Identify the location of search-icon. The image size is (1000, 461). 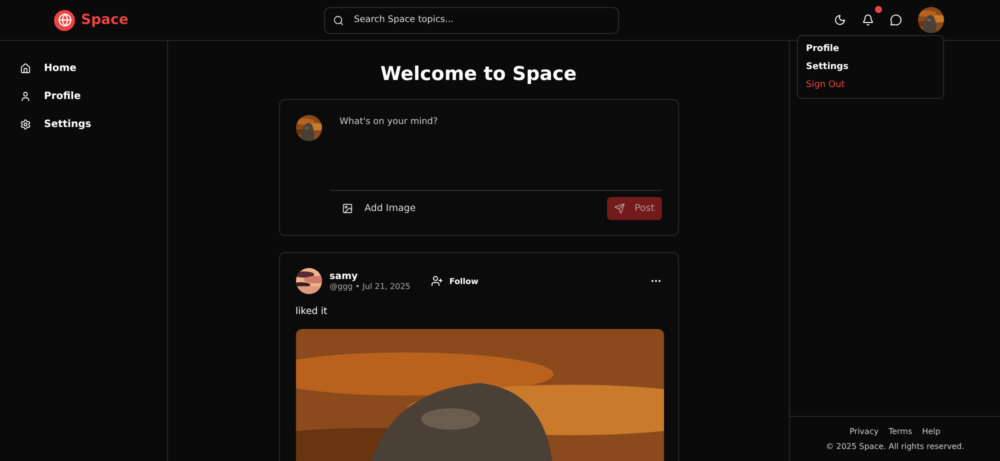
(338, 20).